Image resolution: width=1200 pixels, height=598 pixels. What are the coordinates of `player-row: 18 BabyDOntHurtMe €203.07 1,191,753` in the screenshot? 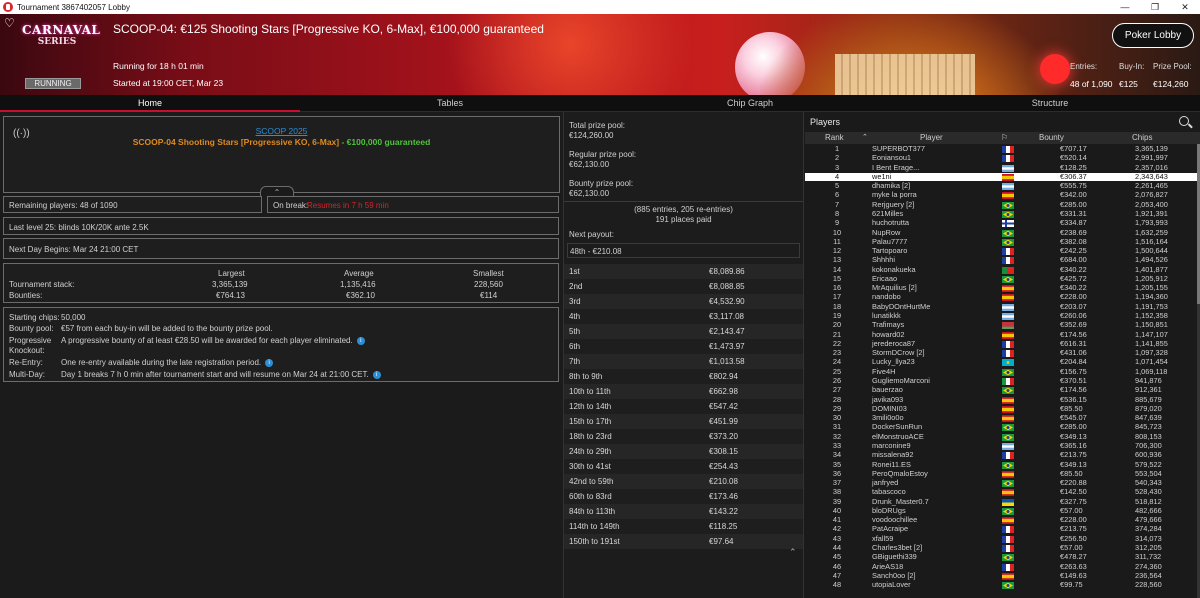 It's located at (1001, 306).